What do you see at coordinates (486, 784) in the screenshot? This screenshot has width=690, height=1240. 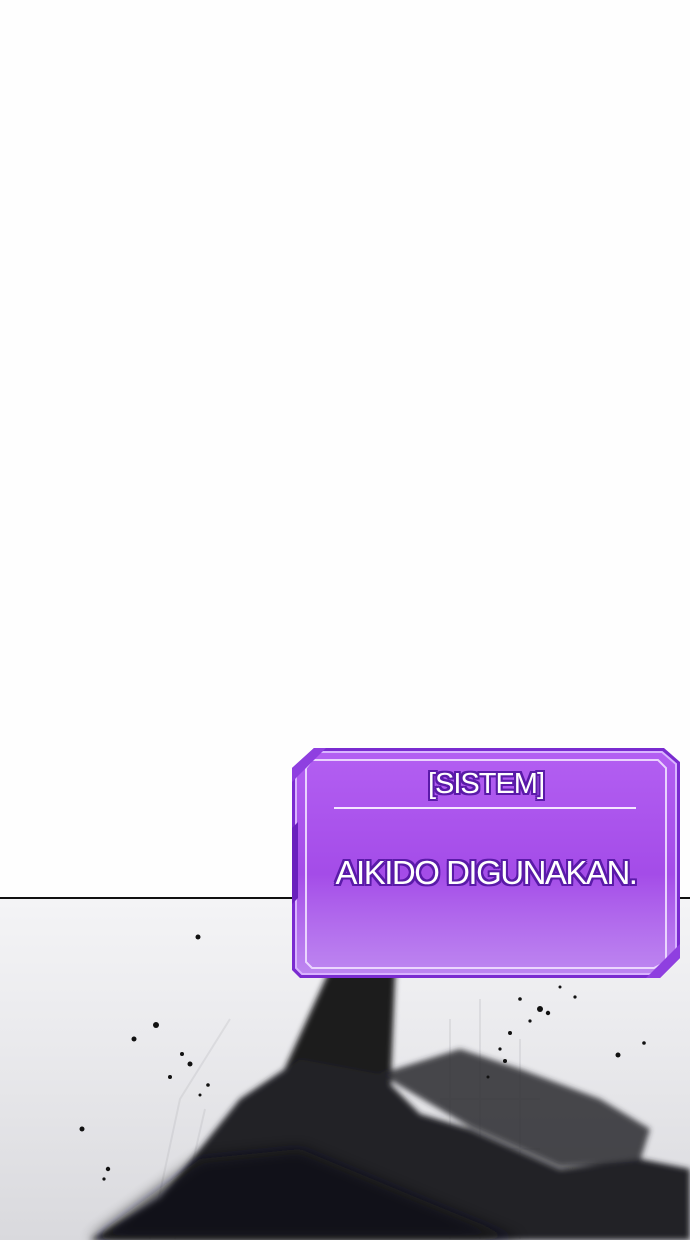 I see `system-title: [SISTEM]` at bounding box center [486, 784].